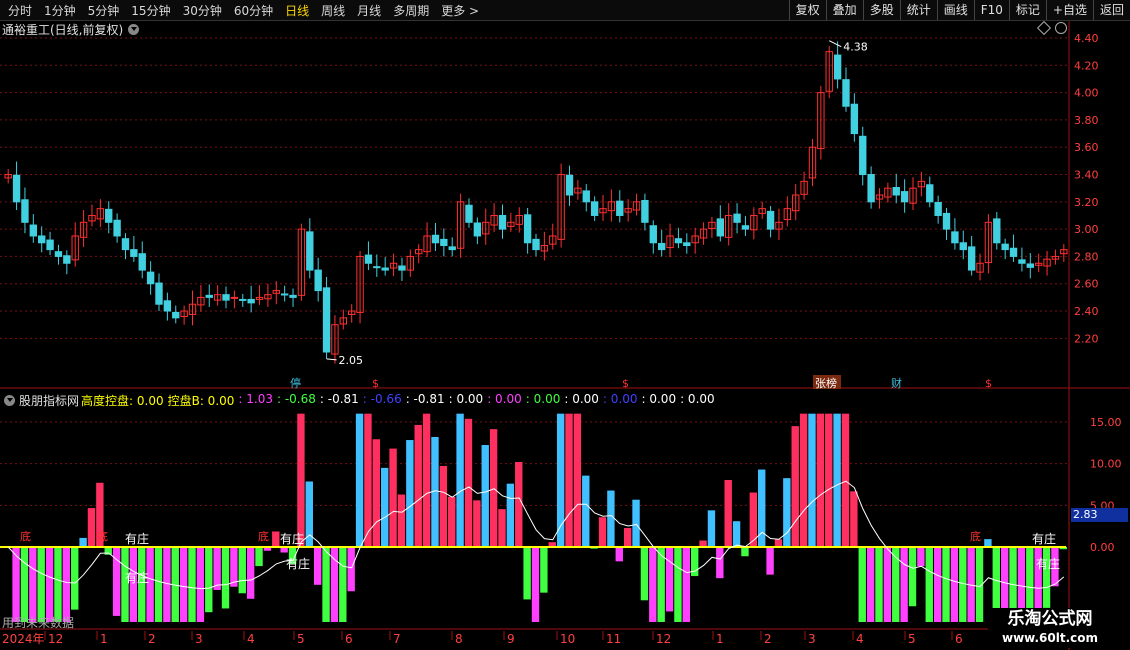  What do you see at coordinates (1086, 38) in the screenshot?
I see `price-axis-label: 4.40` at bounding box center [1086, 38].